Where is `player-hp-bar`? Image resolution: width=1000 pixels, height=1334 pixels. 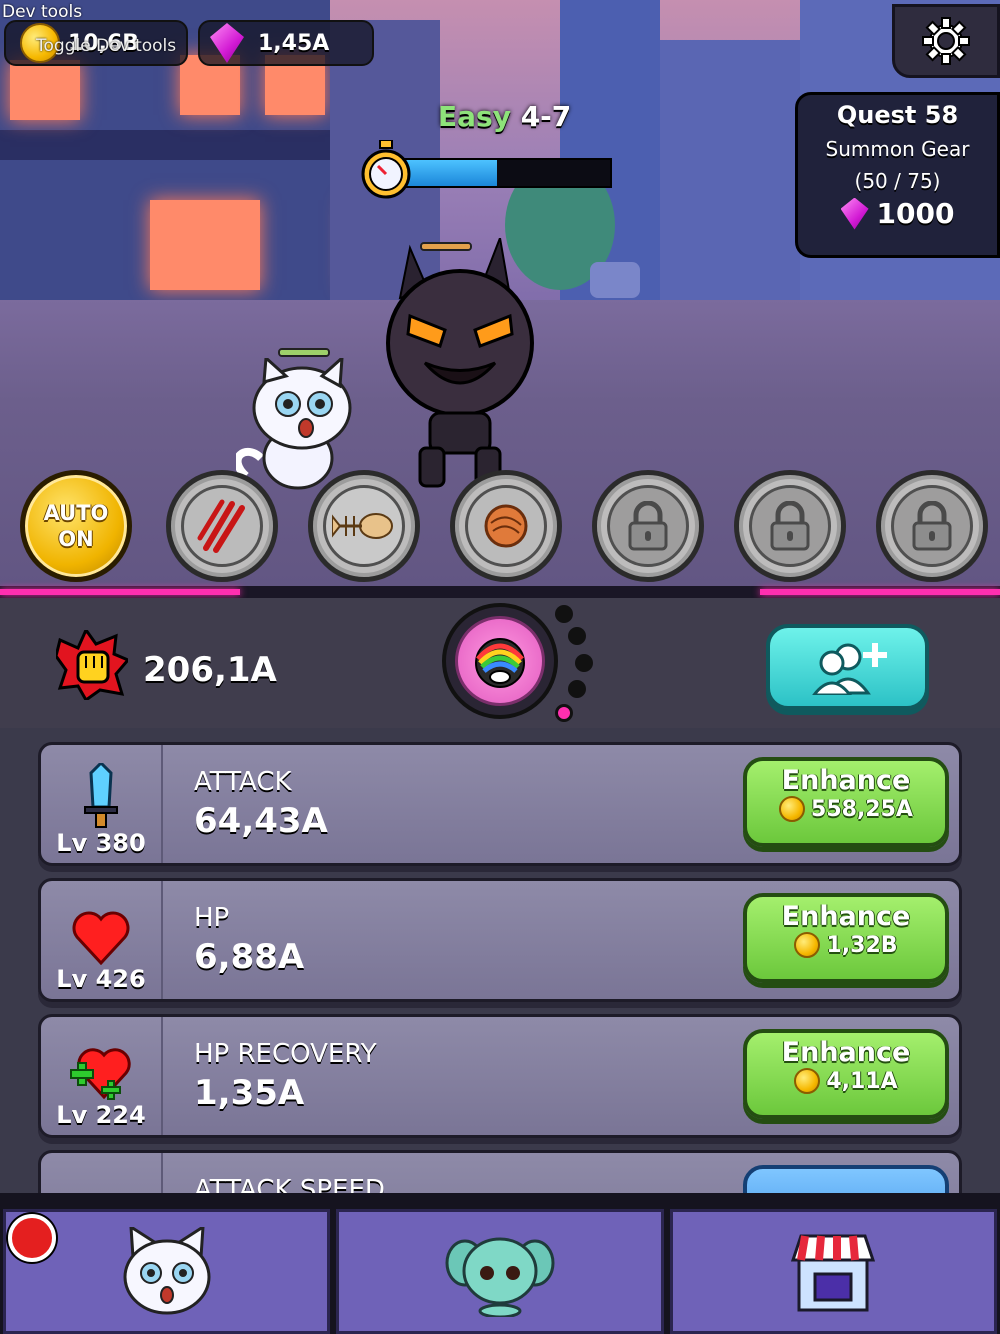
player-hp-bar is located at coordinates (304, 352).